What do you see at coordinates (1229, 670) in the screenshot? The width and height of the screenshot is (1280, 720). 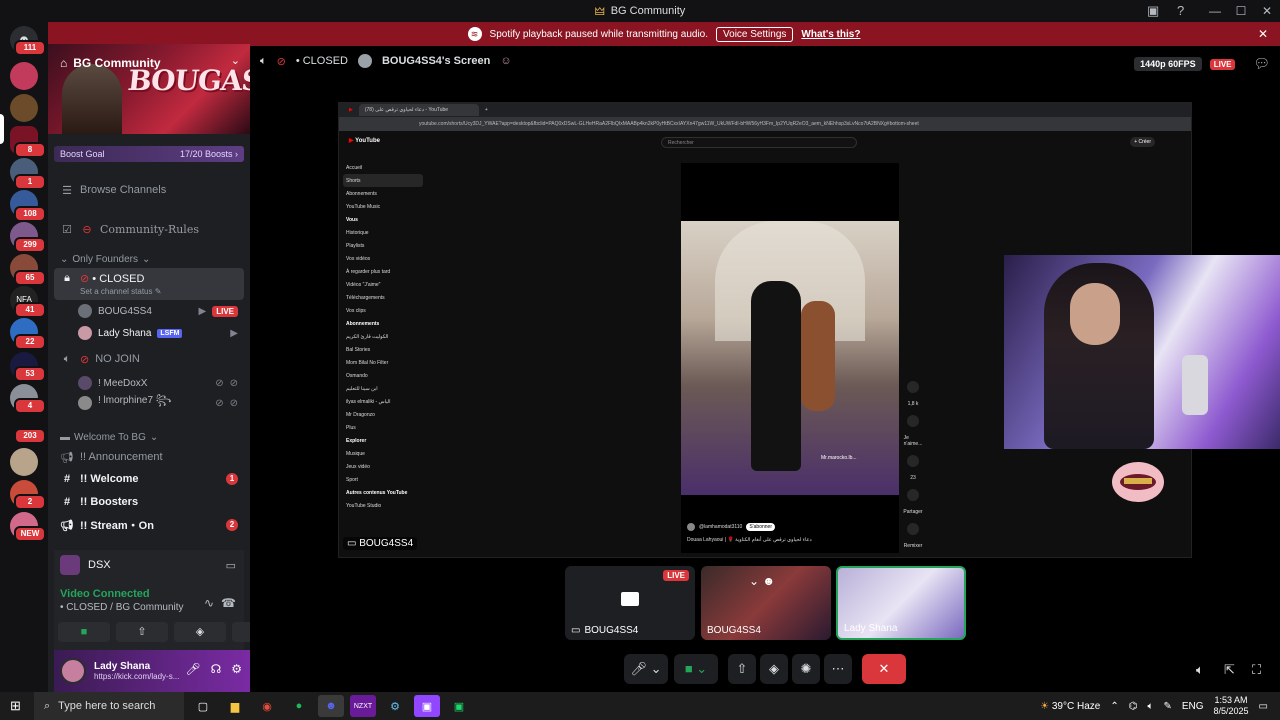 I see `popout-icon: ⇱` at bounding box center [1229, 670].